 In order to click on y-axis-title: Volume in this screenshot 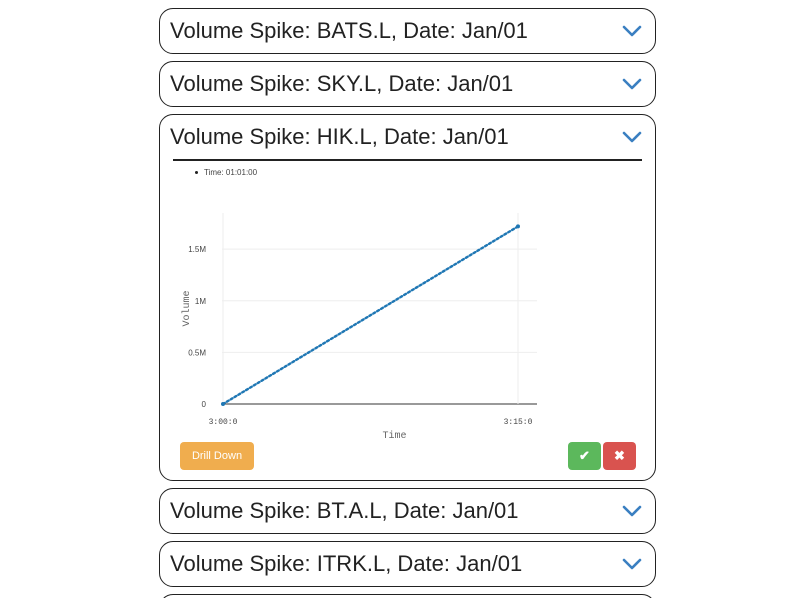, I will do `click(187, 308)`.